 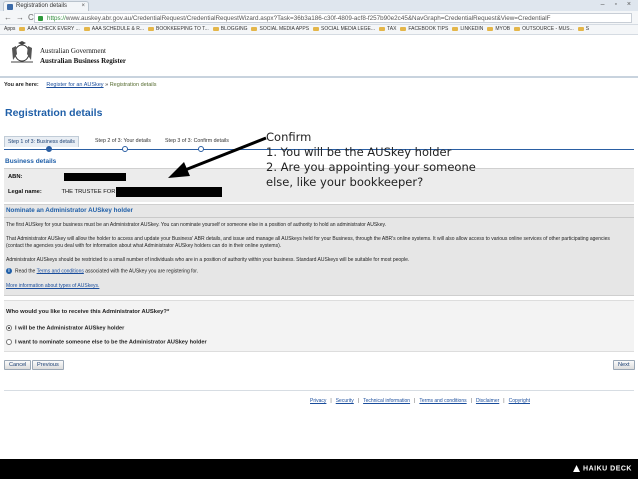 What do you see at coordinates (319, 469) in the screenshot?
I see `presentation-footer-bar: HAIKU DECK` at bounding box center [319, 469].